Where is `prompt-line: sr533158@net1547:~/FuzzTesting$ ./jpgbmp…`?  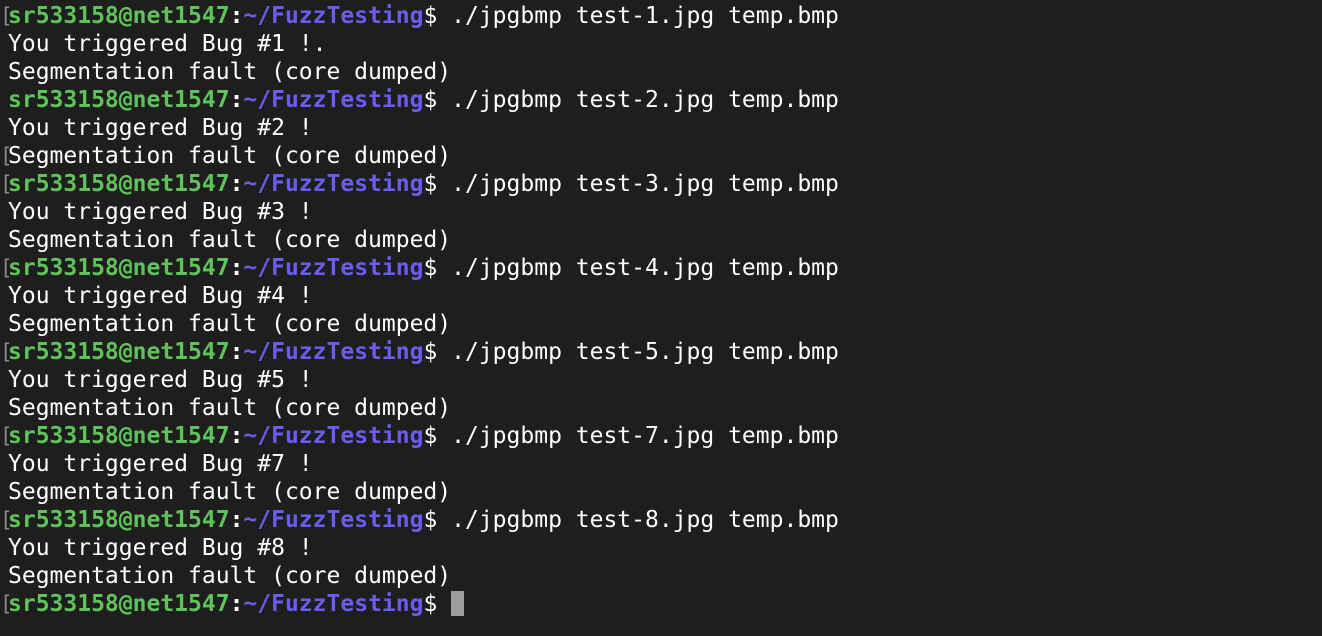
prompt-line: sr533158@net1547:~/FuzzTesting$ ./jpgbmp… is located at coordinates (661, 100).